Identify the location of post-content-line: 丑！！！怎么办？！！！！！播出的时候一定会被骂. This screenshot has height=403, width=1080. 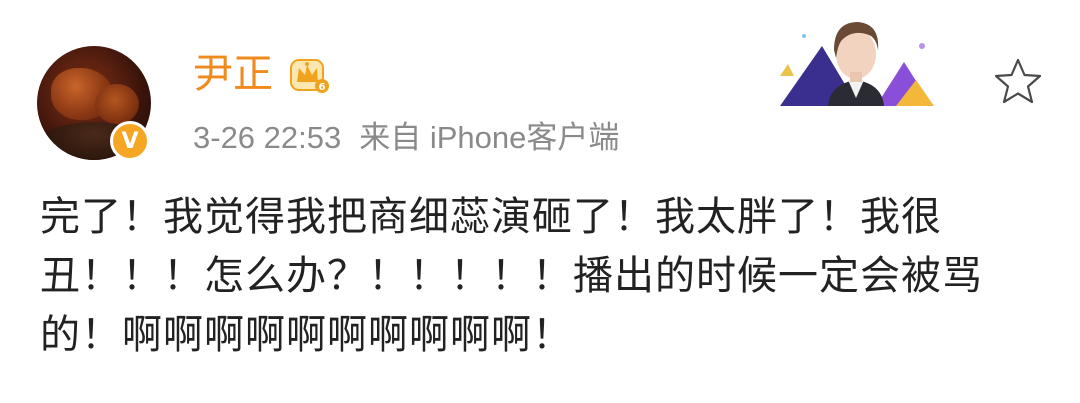
(511, 276).